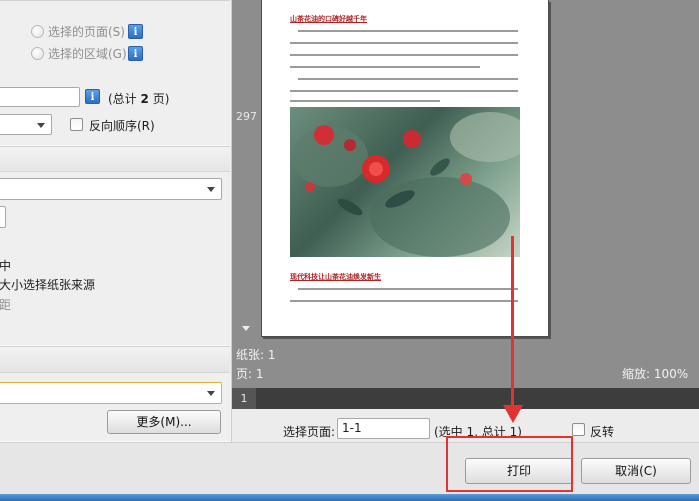 The image size is (699, 501). I want to click on partial-label: 中, so click(6, 266).